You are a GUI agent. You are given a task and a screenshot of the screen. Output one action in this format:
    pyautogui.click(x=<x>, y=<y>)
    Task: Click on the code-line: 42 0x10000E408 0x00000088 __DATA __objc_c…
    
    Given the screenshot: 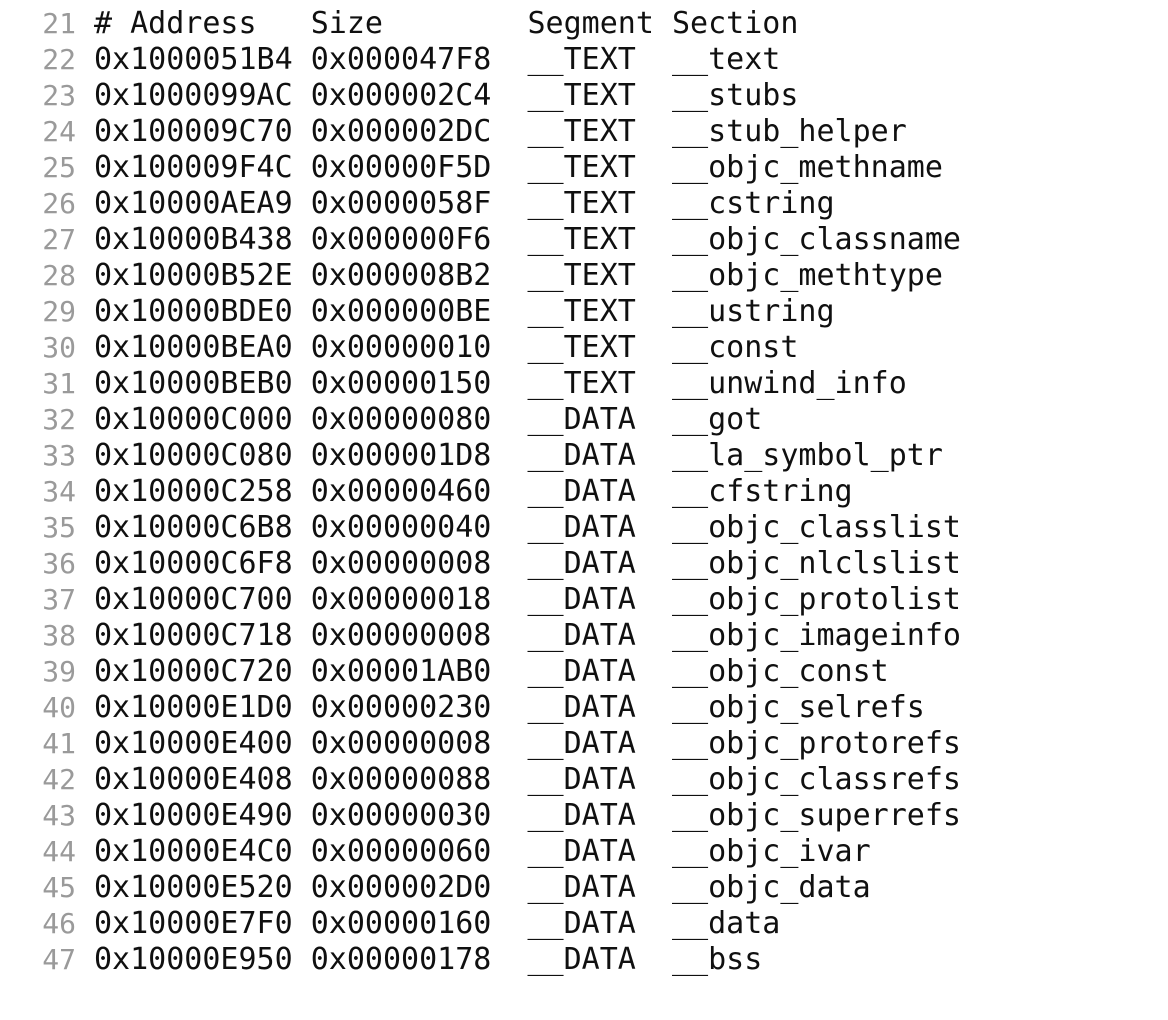 What is the action you would take?
    pyautogui.click(x=584, y=780)
    